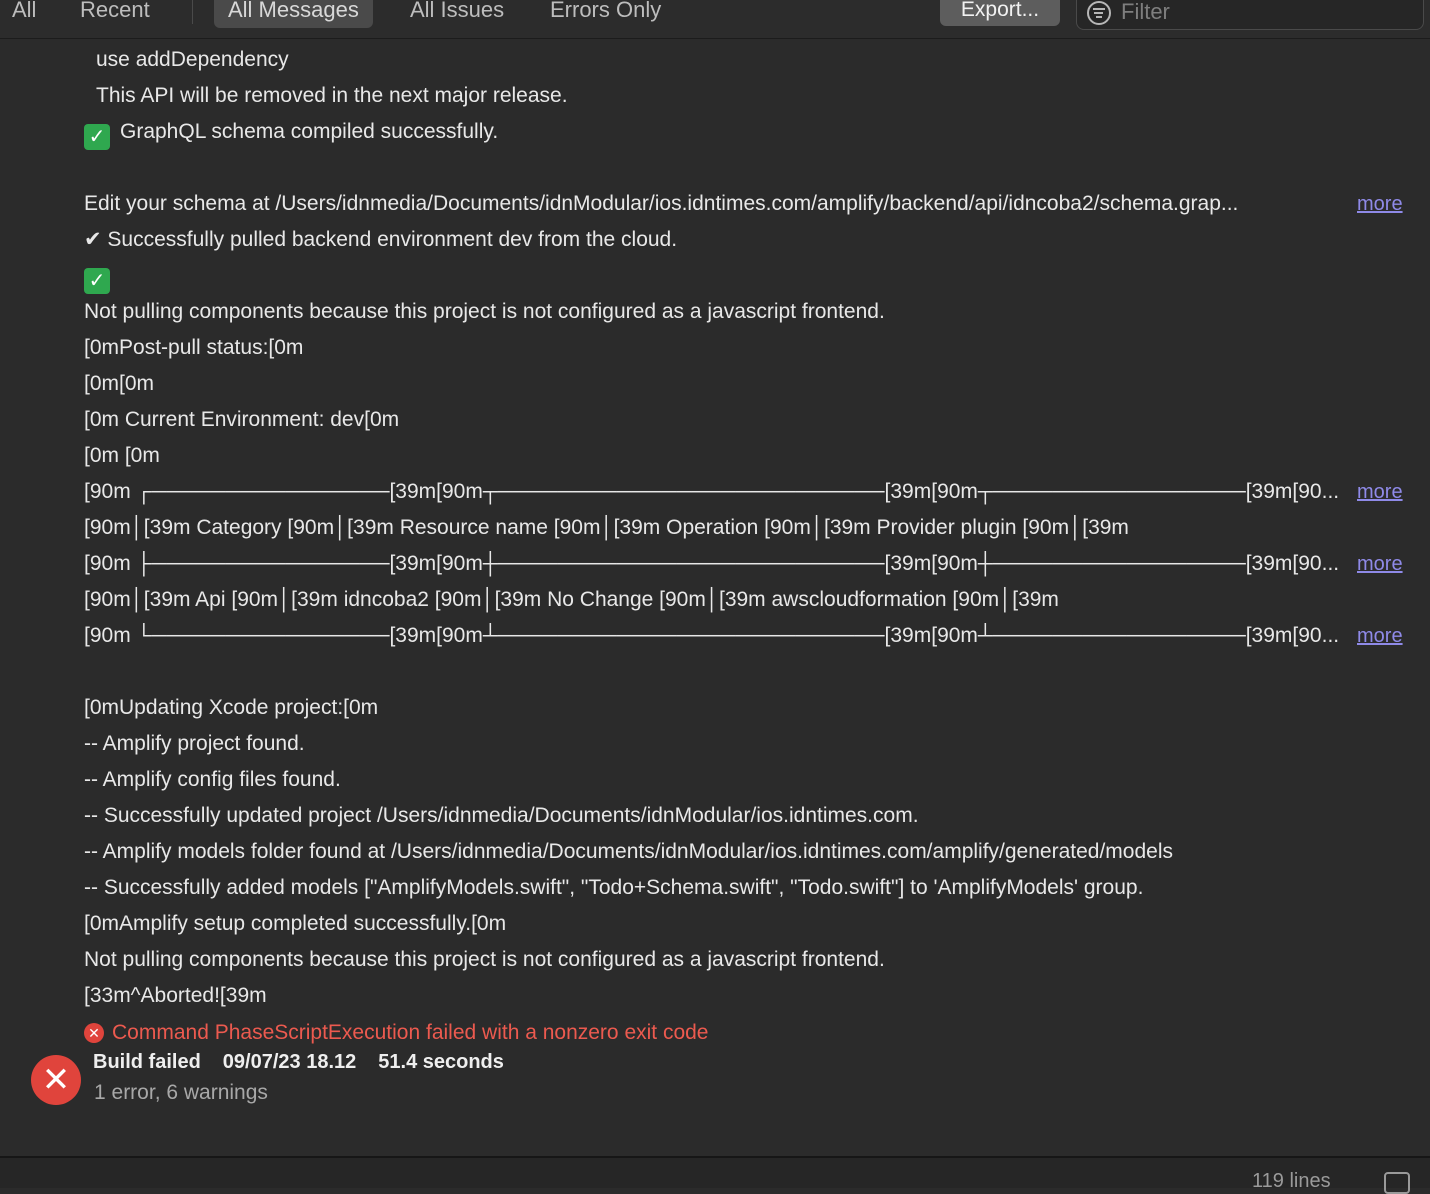 Image resolution: width=1430 pixels, height=1194 pixels. Describe the element at coordinates (122, 455) in the screenshot. I see `log-line: [0m [0m` at that location.